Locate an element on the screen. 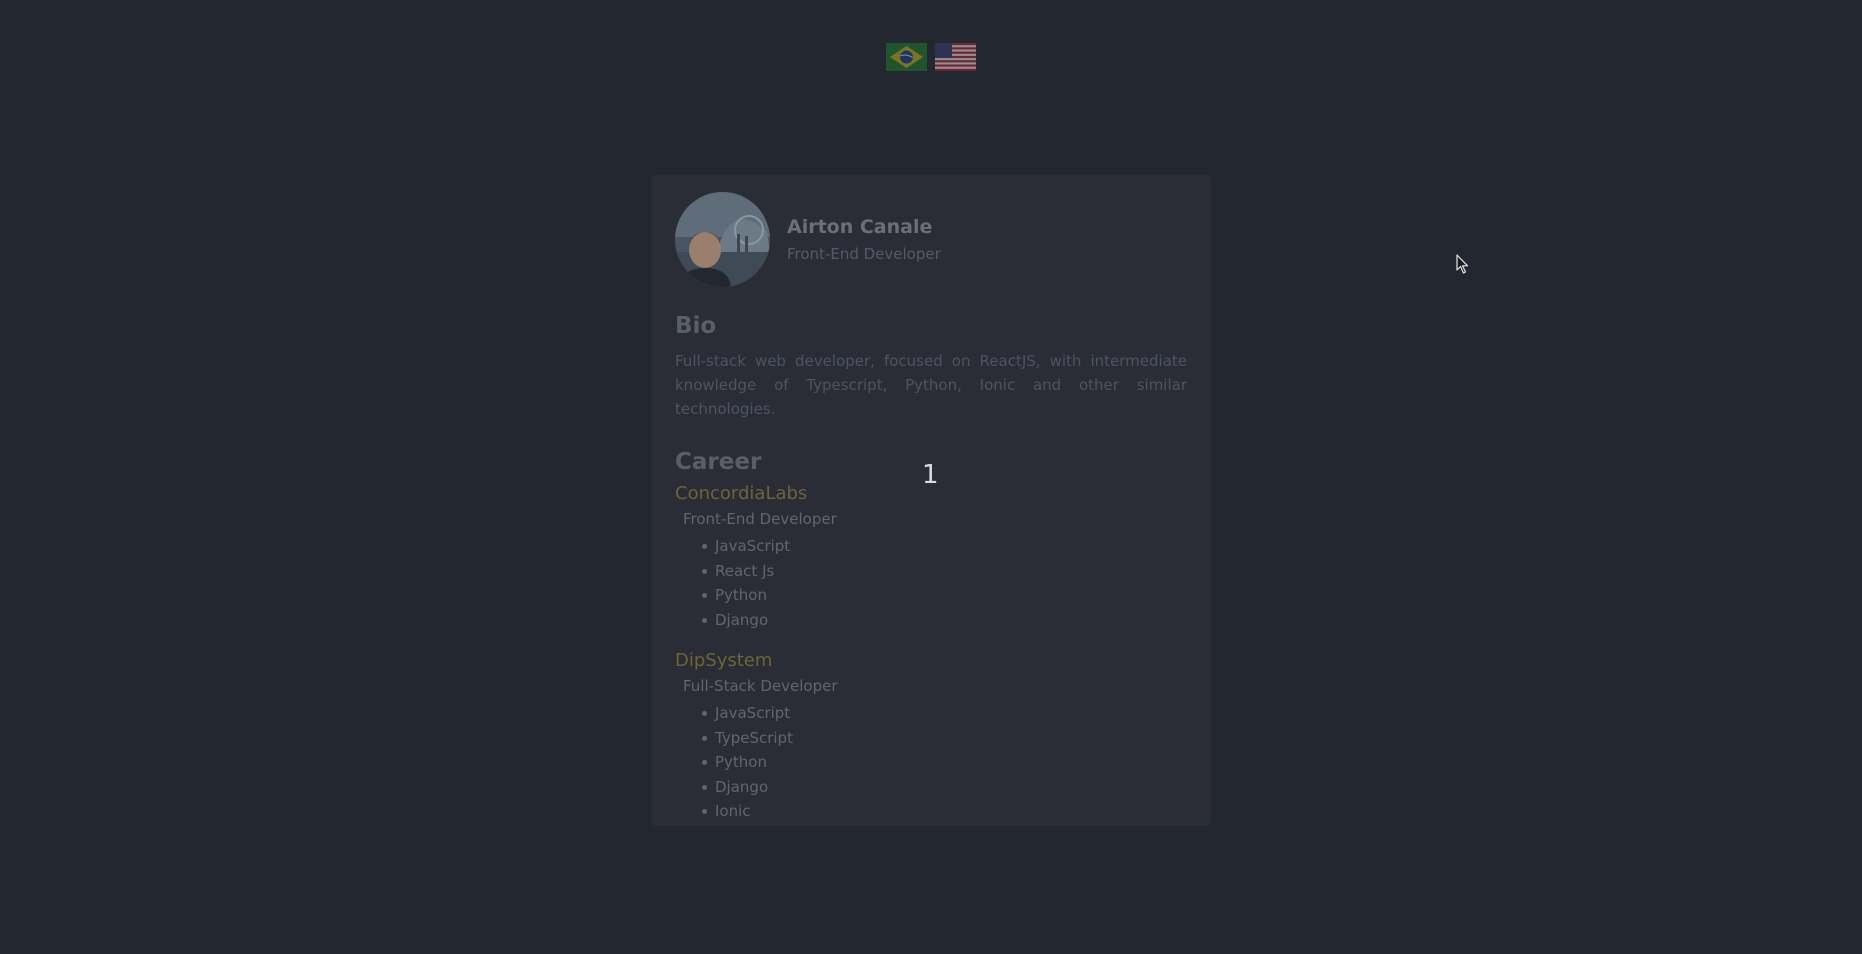 This screenshot has width=1862, height=954. job-role: Full-Stack Developer is located at coordinates (760, 686).